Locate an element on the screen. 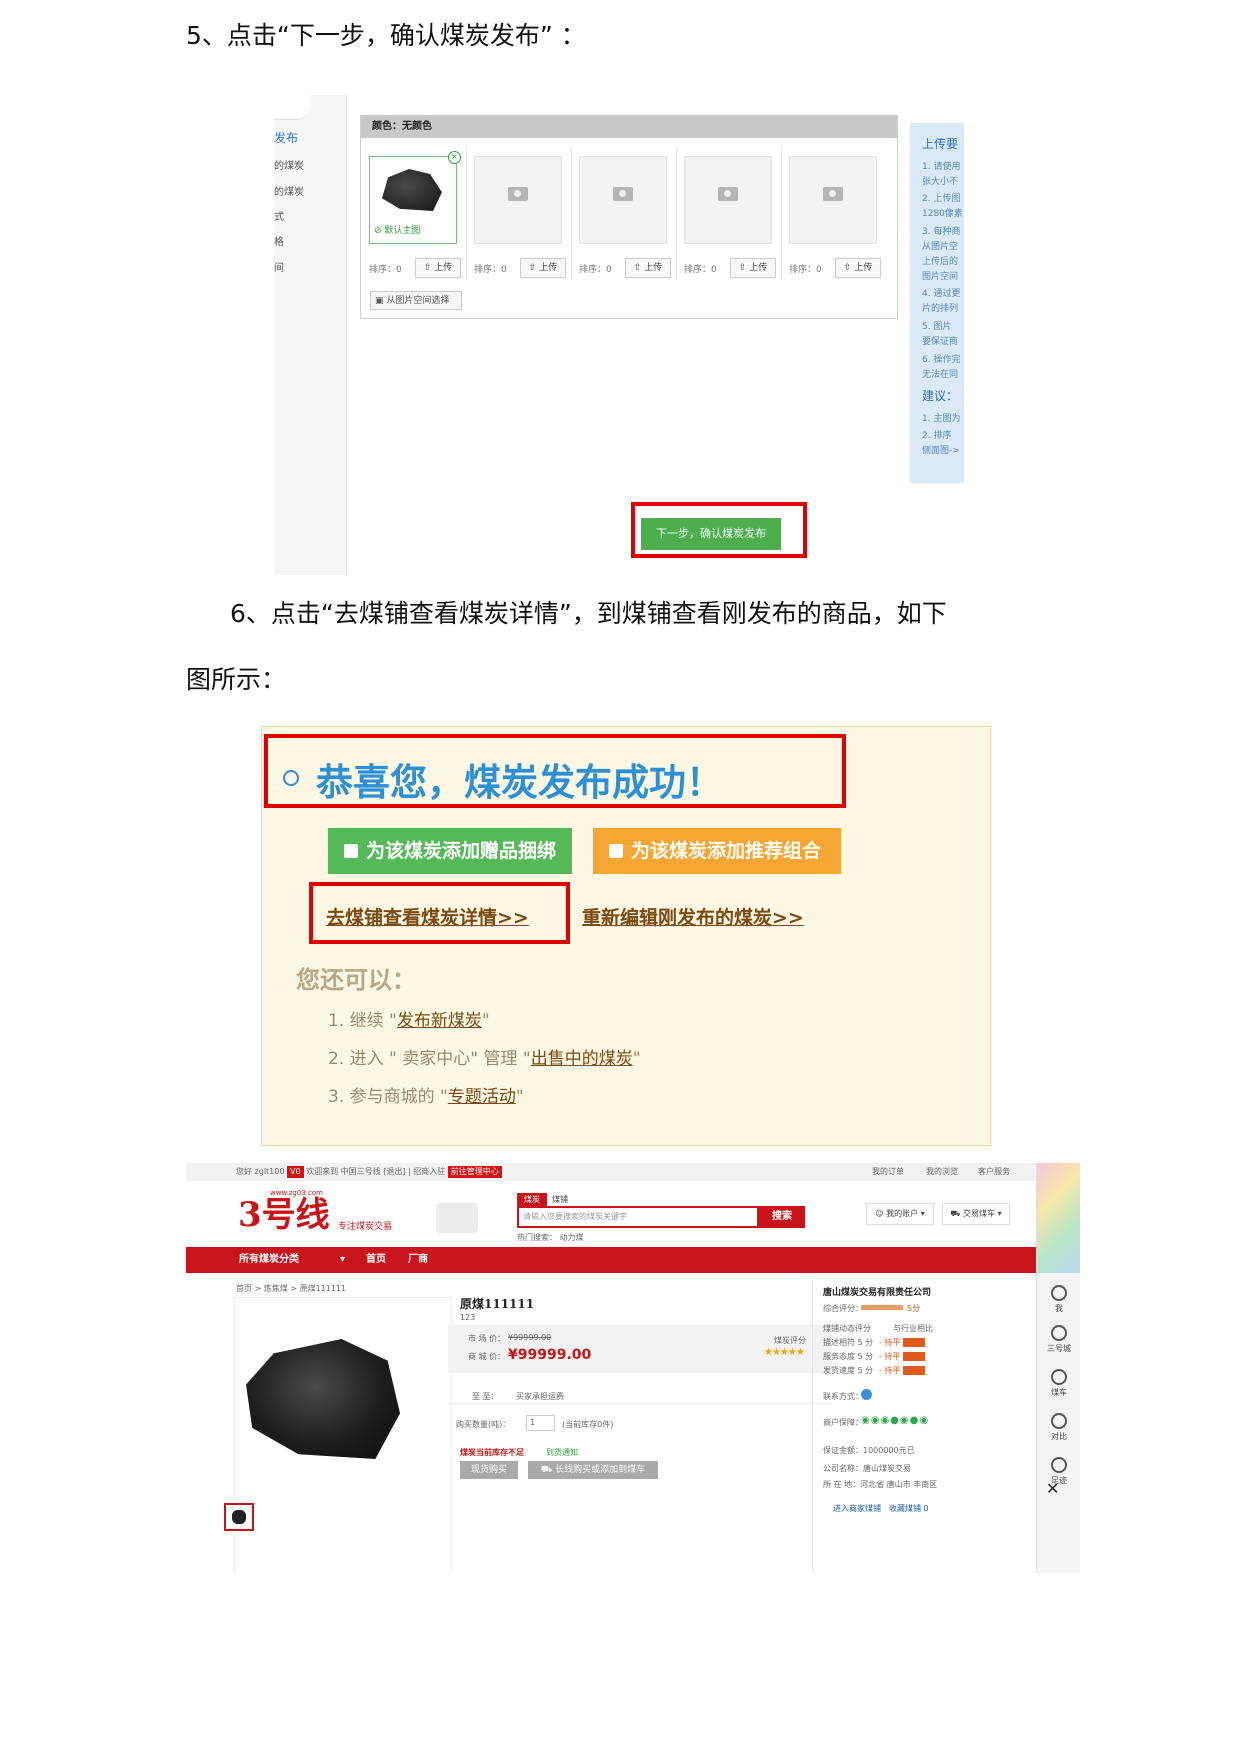 The image size is (1241, 1754). rating-stars: ★★★★★ is located at coordinates (784, 1352).